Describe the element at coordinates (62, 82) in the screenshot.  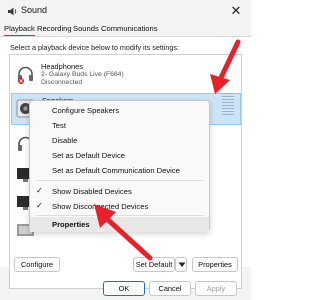
I see `device-status-headphones: Disconnected` at that location.